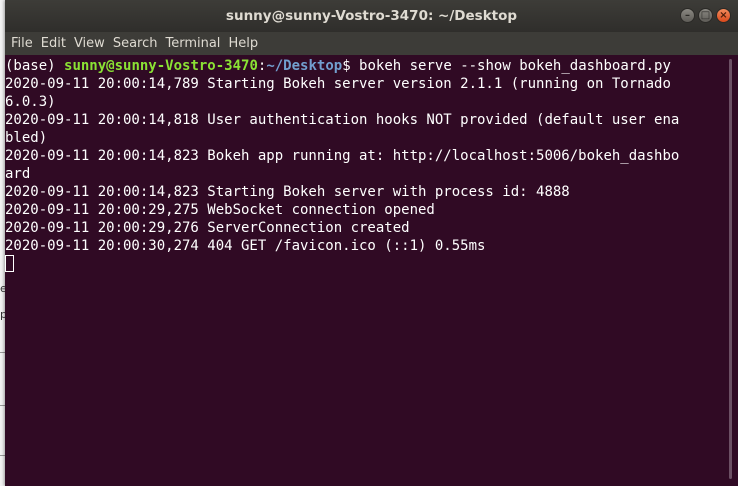  What do you see at coordinates (371, 43) in the screenshot?
I see `menu-bar: File Edit View Search Terminal Help` at bounding box center [371, 43].